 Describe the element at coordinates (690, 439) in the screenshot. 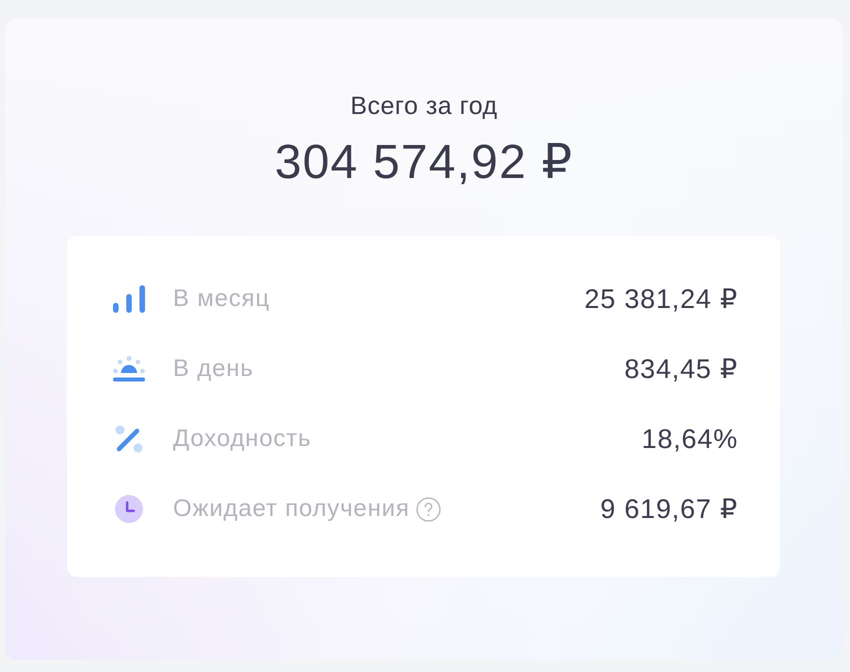

I see `row-value: 18,64%` at that location.